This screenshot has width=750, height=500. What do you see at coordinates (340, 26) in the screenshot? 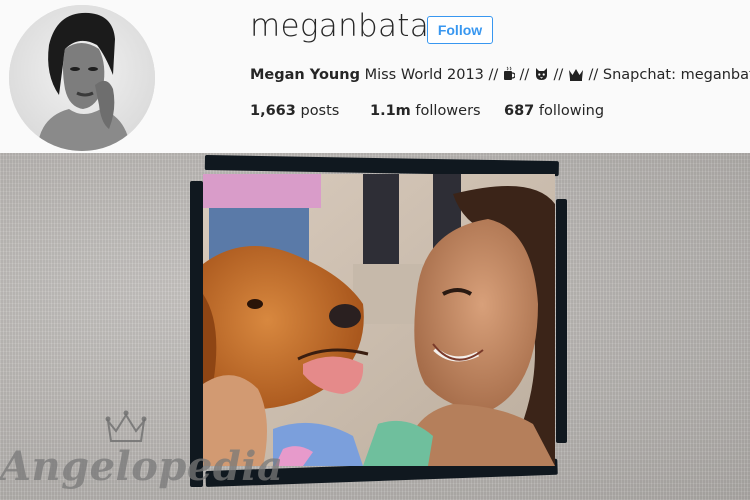
I see `profile-username: meganbata` at bounding box center [340, 26].